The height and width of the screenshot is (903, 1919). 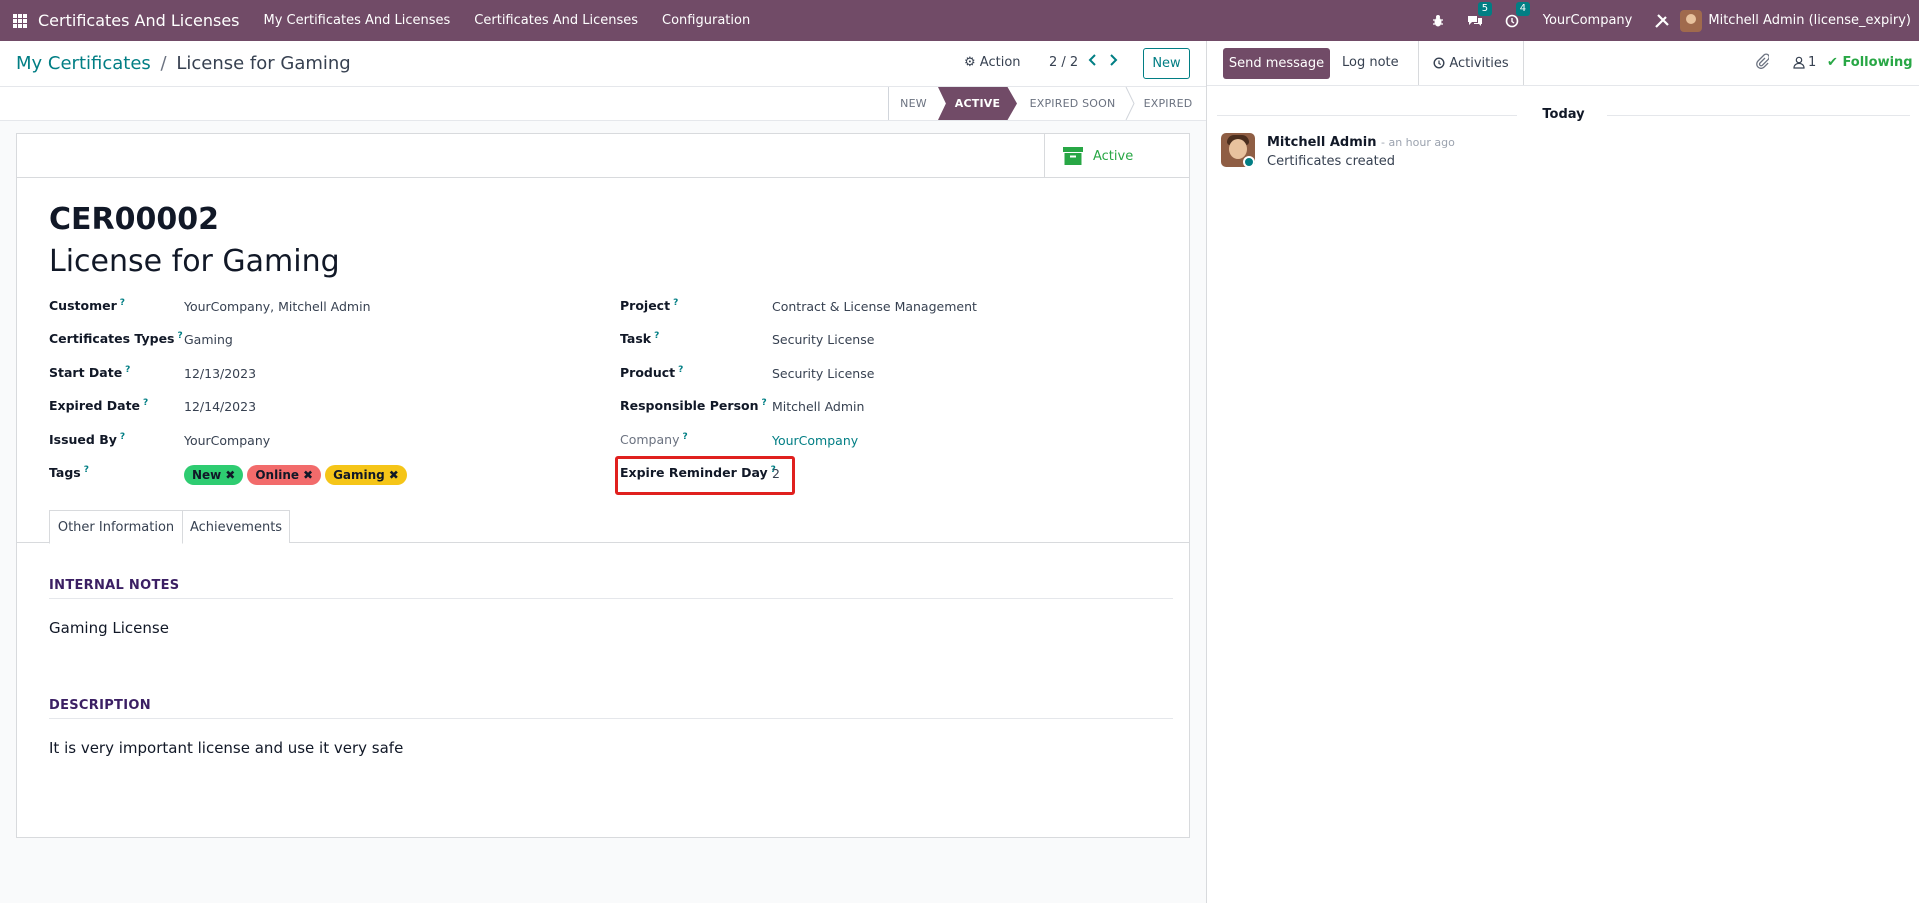 I want to click on user-avatar, so click(x=1691, y=20).